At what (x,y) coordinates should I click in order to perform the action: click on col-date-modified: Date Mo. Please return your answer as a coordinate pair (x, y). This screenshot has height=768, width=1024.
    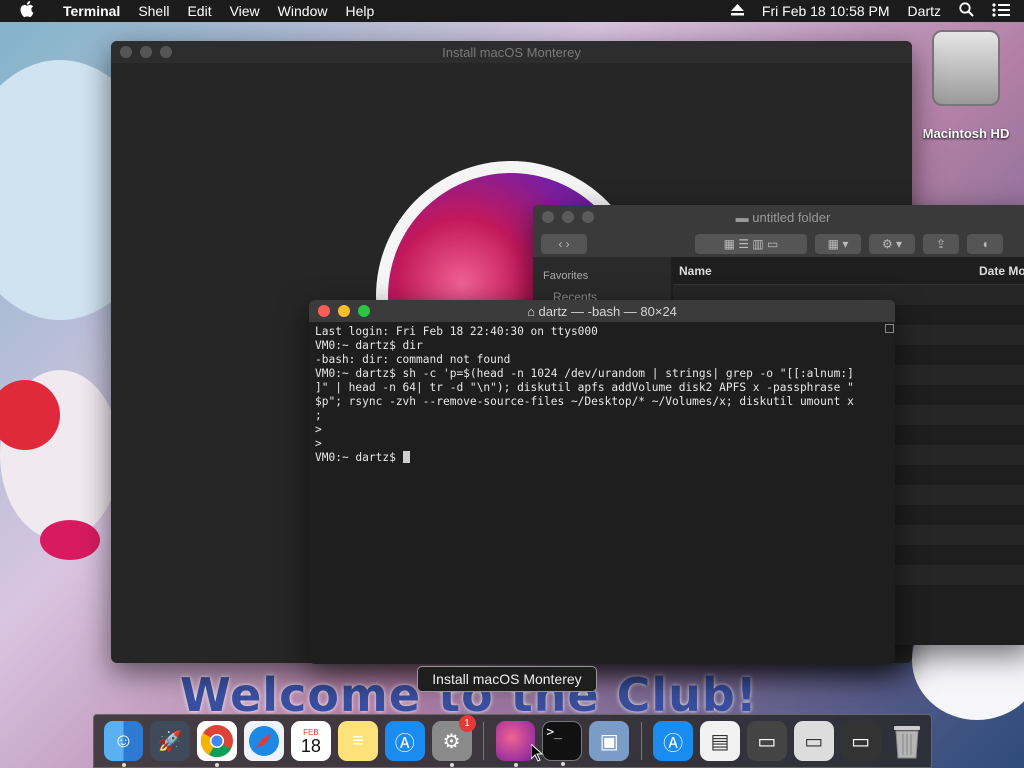
    Looking at the image, I should click on (1001, 271).